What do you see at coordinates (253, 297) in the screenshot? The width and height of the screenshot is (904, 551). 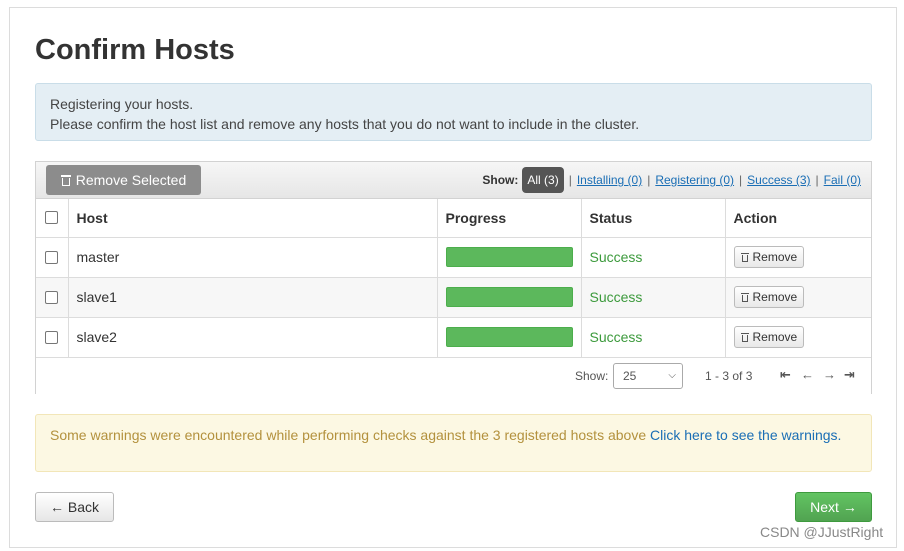 I see `host-name: slave1` at bounding box center [253, 297].